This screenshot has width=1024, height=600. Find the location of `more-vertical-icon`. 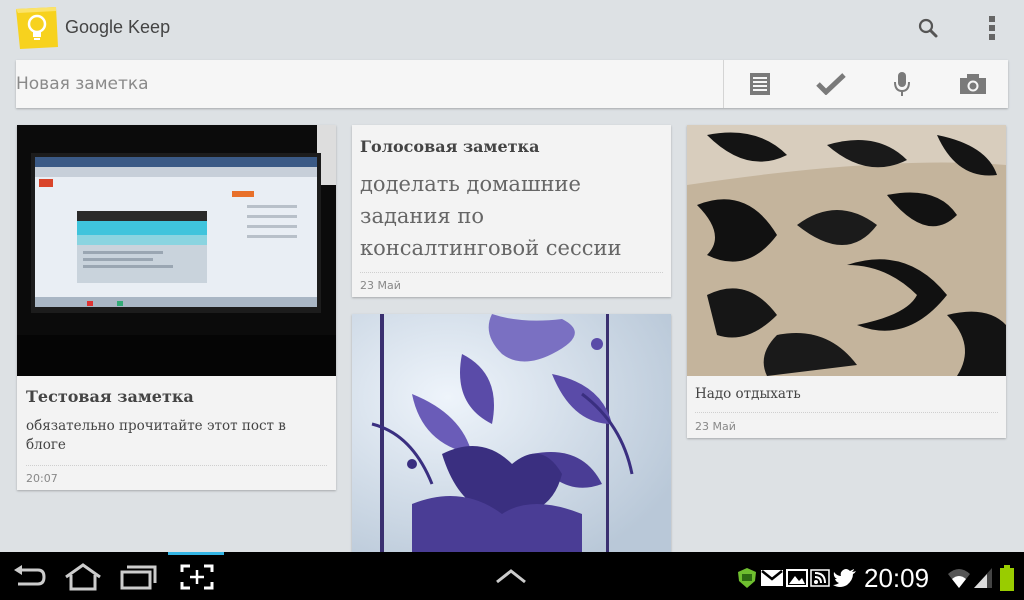

more-vertical-icon is located at coordinates (992, 28).